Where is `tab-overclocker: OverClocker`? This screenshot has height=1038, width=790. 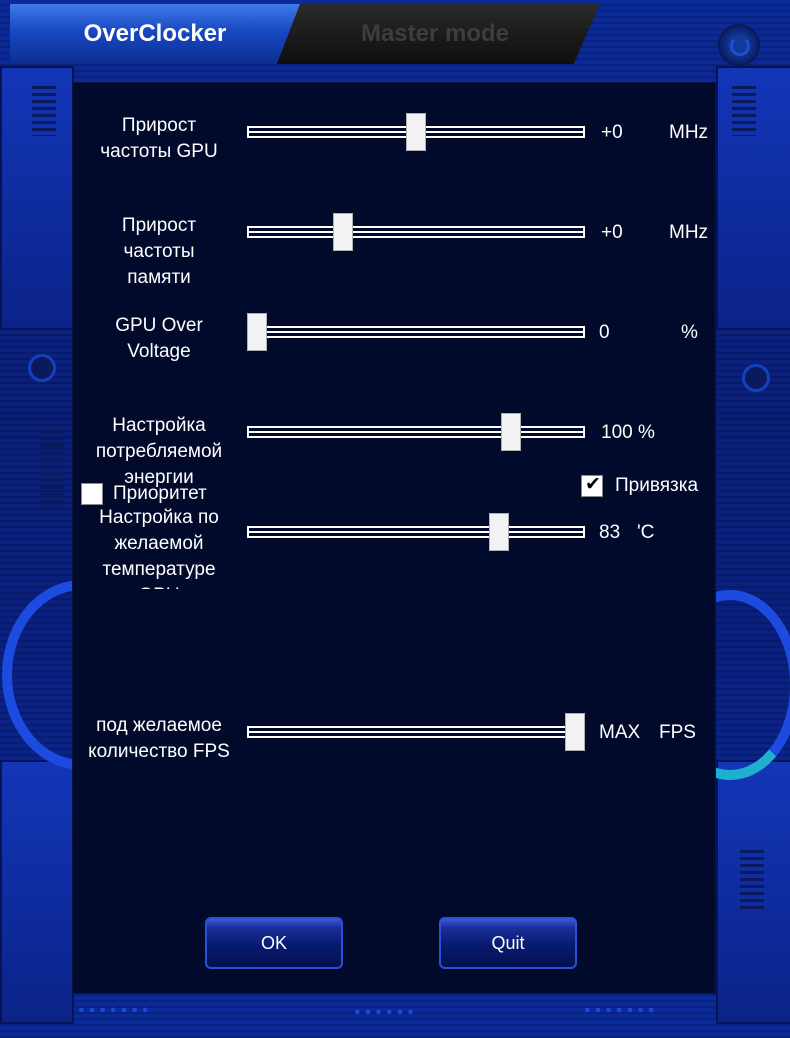
tab-overclocker: OverClocker is located at coordinates (155, 34).